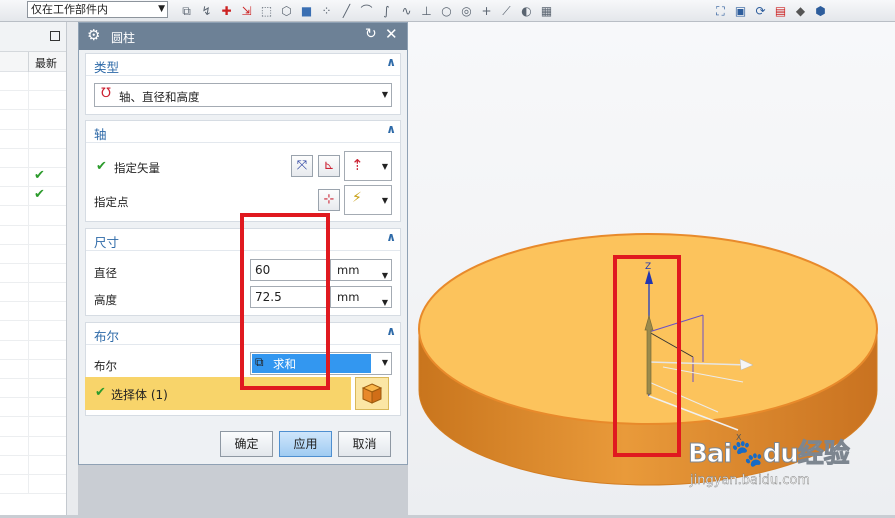  Describe the element at coordinates (69, 9) in the screenshot. I see `selection-filter-value: 仅在工作部件内` at that location.